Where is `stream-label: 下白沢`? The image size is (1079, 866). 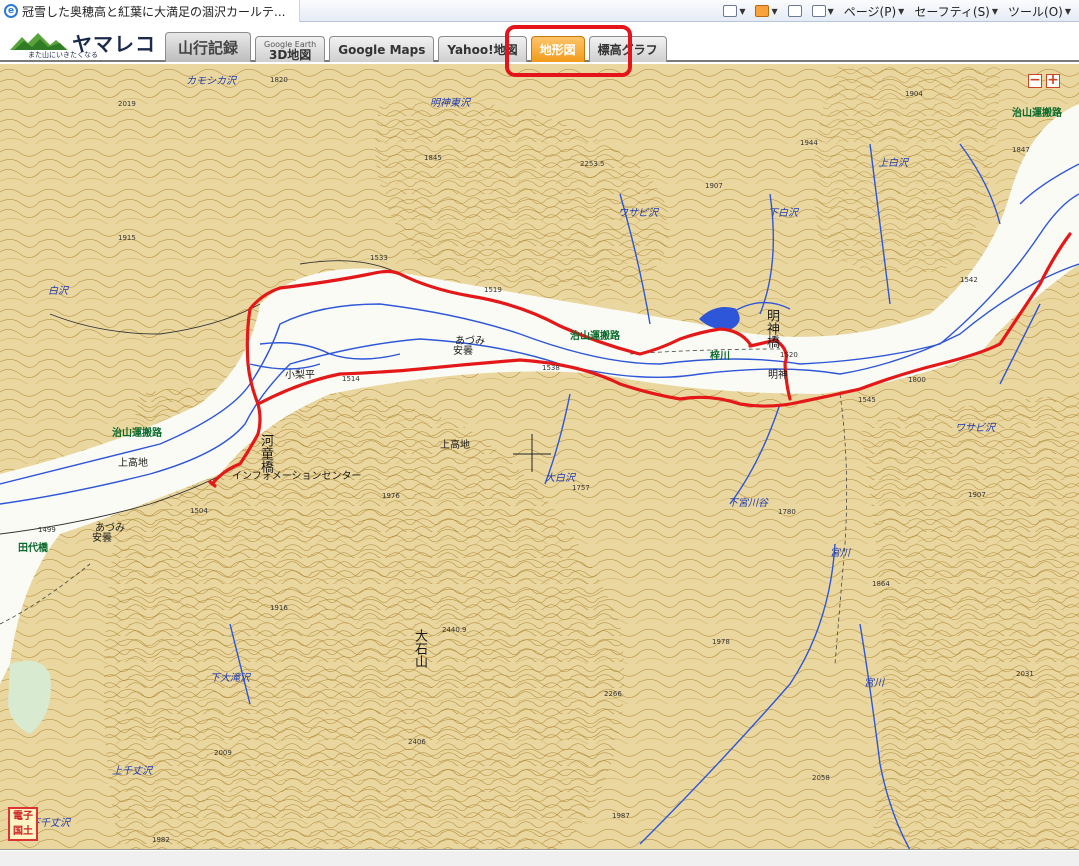
stream-label: 下白沢 is located at coordinates (783, 213).